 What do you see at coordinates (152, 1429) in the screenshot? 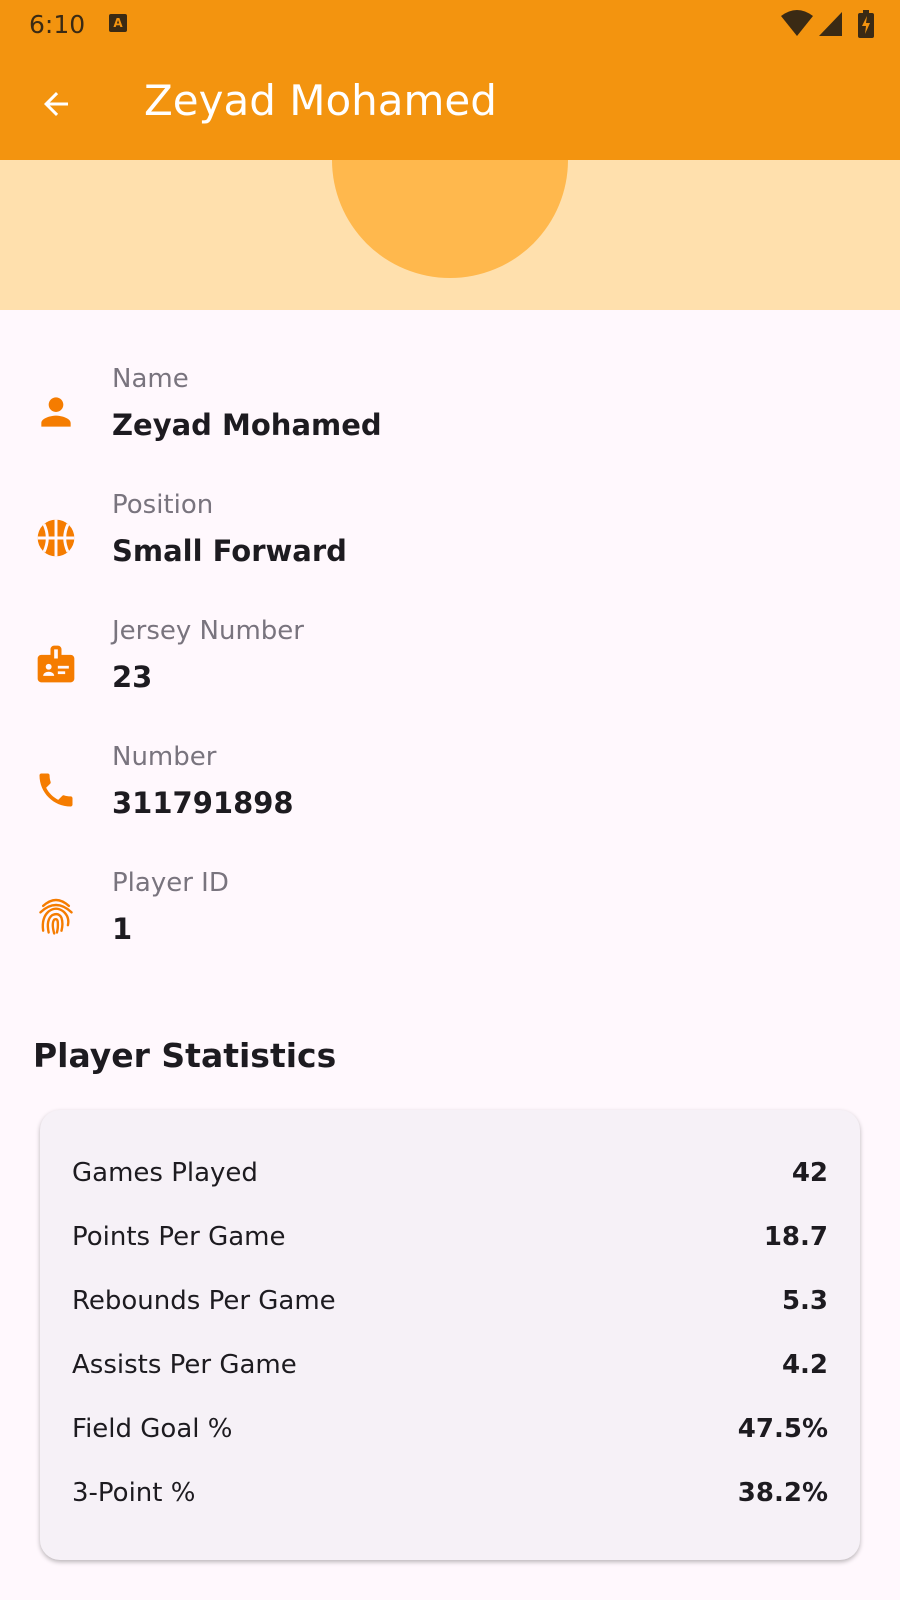
I see `stat-label: Field Goal %` at bounding box center [152, 1429].